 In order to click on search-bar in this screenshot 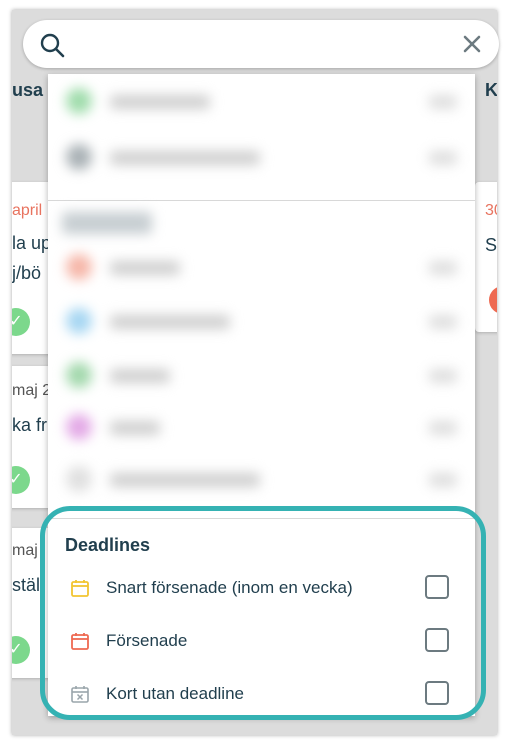, I will do `click(261, 44)`.